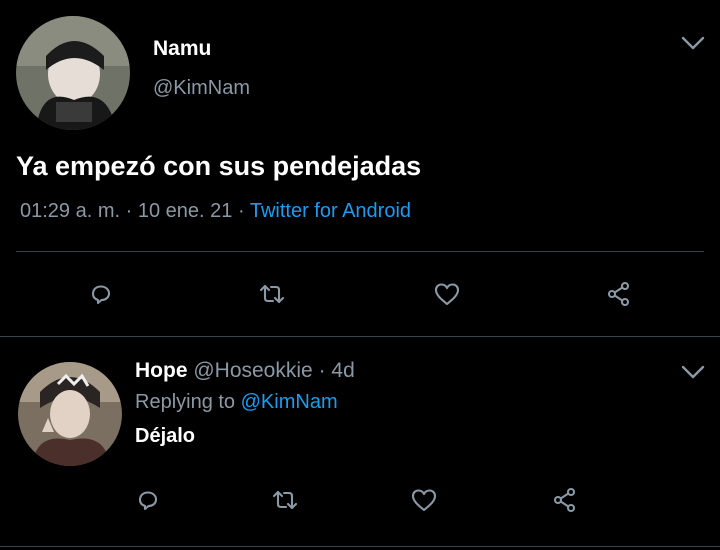 This screenshot has width=720, height=550. I want to click on reply-header: Hope @Hoseokkie · 4d, so click(245, 371).